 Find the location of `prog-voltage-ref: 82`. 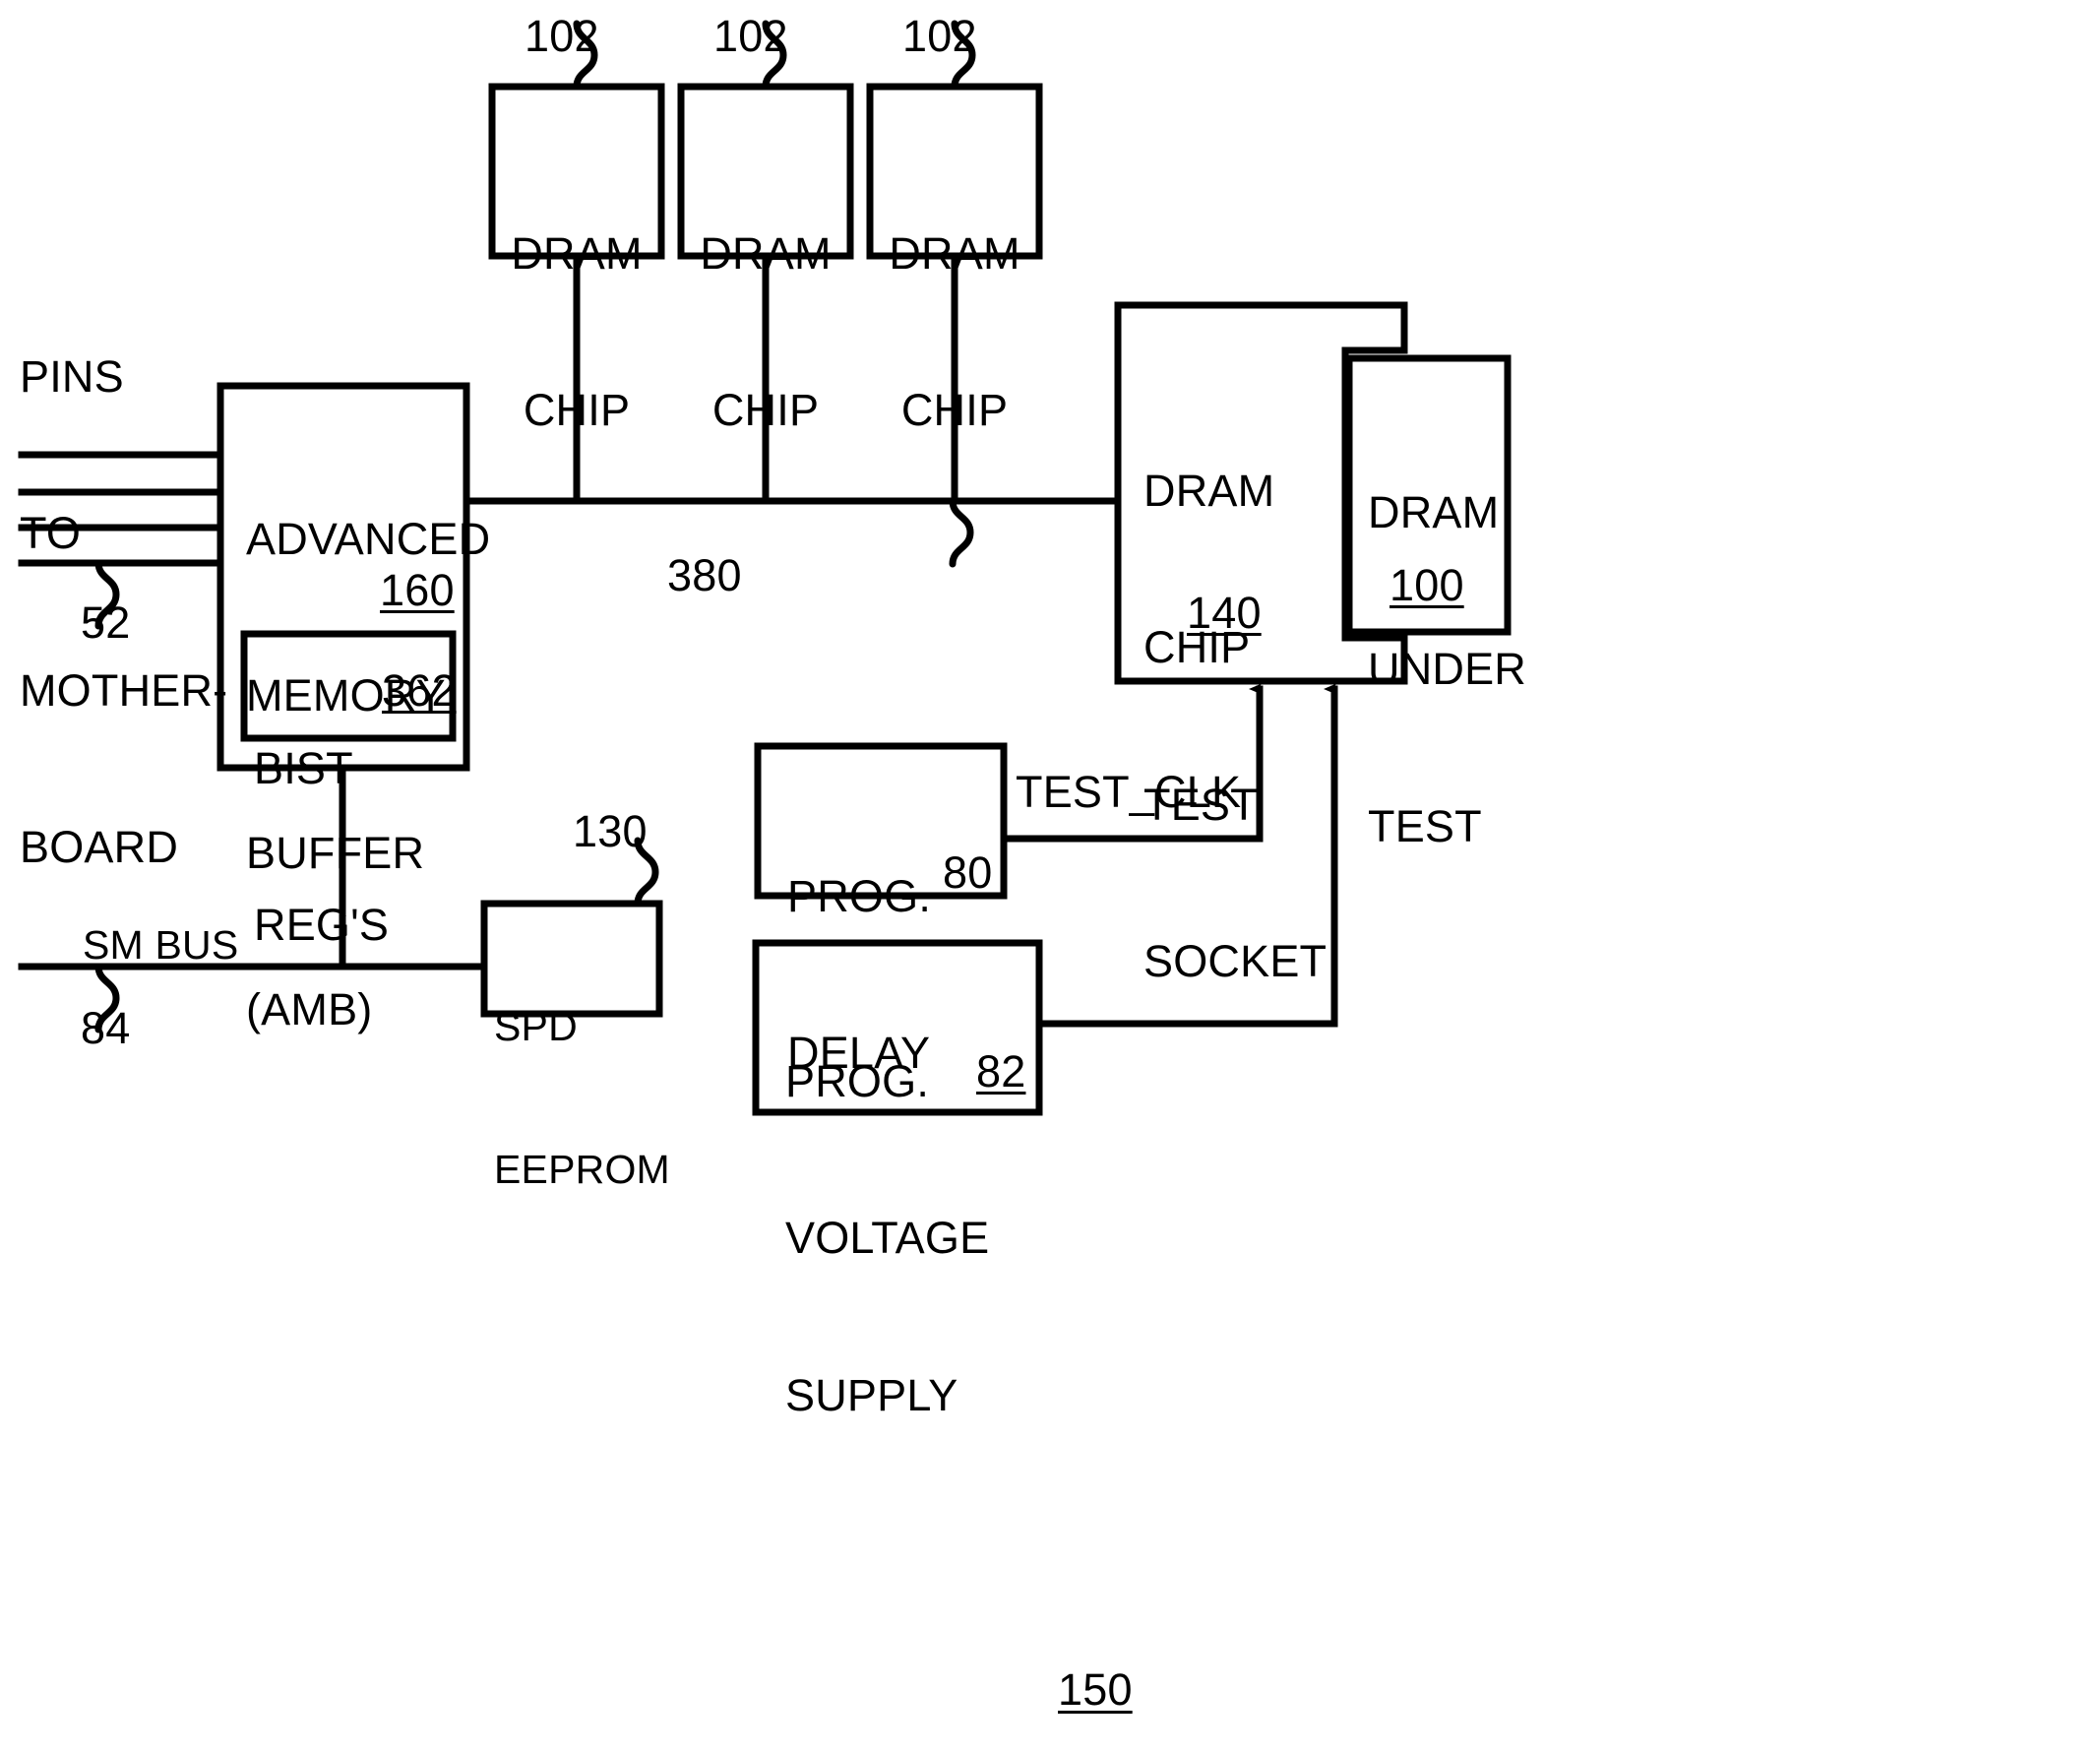

prog-voltage-ref: 82 is located at coordinates (1001, 1071).